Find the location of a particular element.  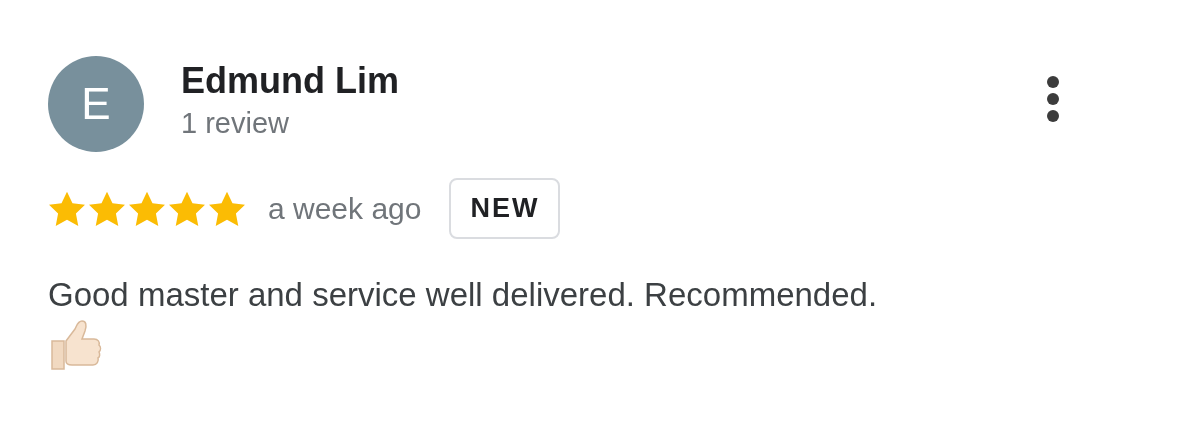

avatar: E is located at coordinates (96, 104).